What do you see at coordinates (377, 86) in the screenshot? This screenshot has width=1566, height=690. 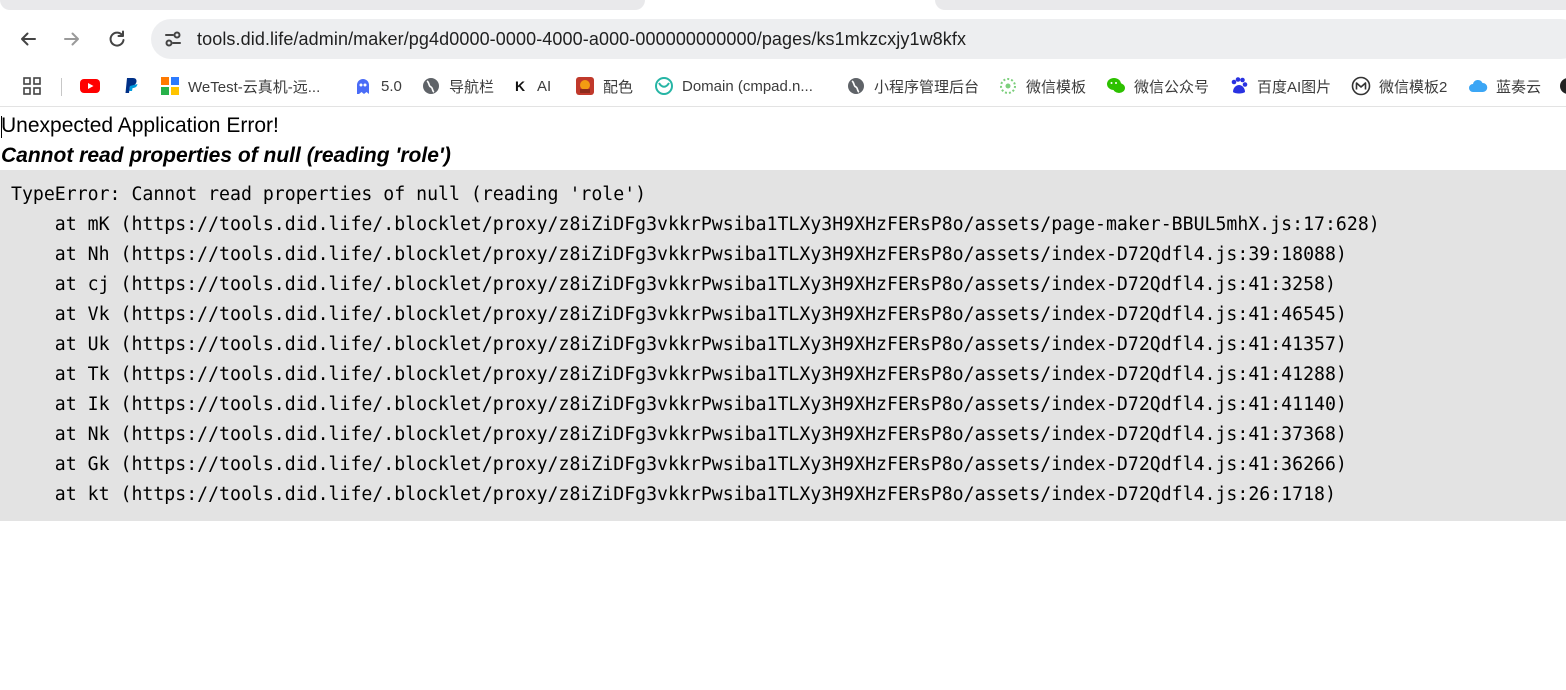 I see `bookmark-5-0: 5.0` at bounding box center [377, 86].